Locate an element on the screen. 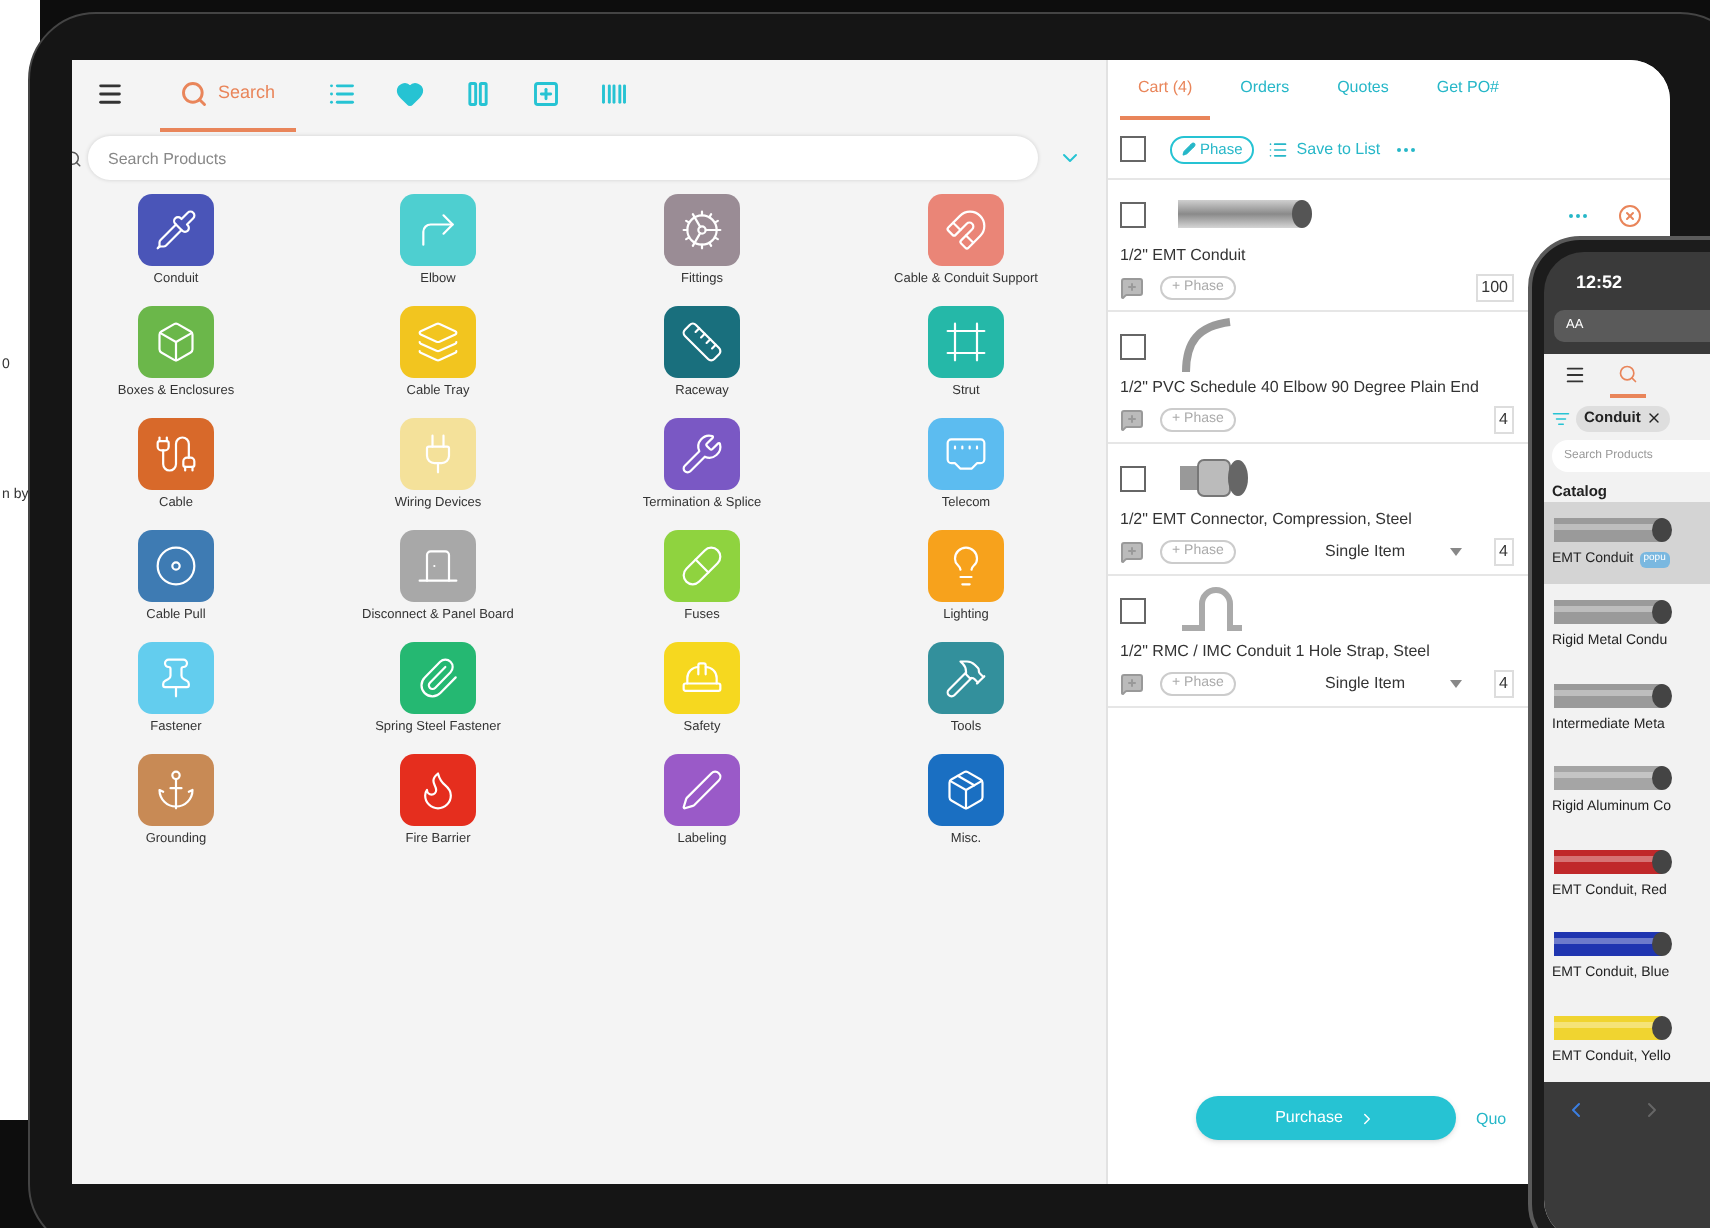 The height and width of the screenshot is (1228, 1710). cable-icon is located at coordinates (176, 454).